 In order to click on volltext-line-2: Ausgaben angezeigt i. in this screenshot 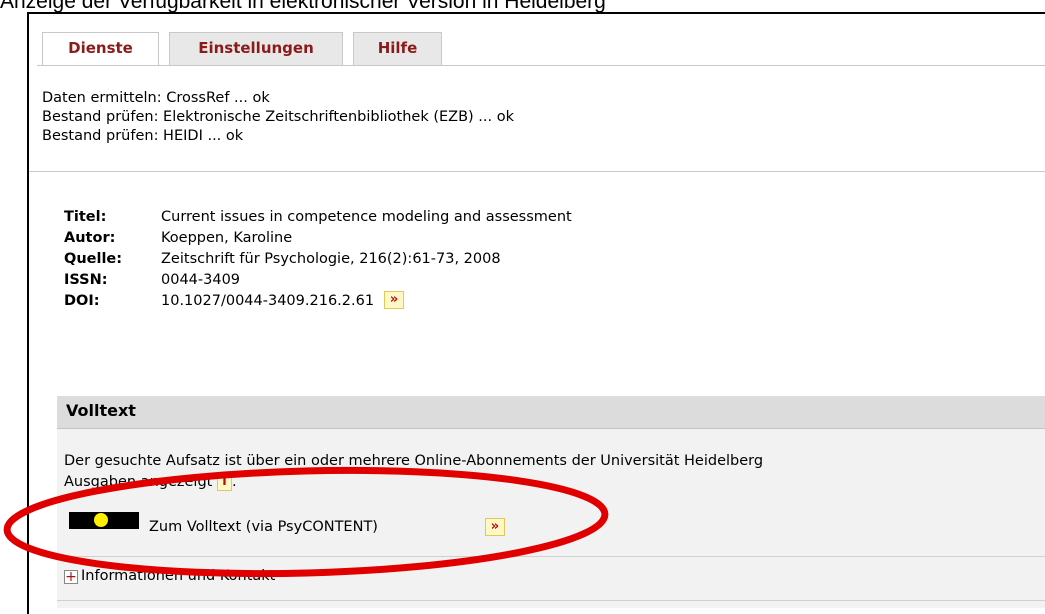, I will do `click(413, 482)`.